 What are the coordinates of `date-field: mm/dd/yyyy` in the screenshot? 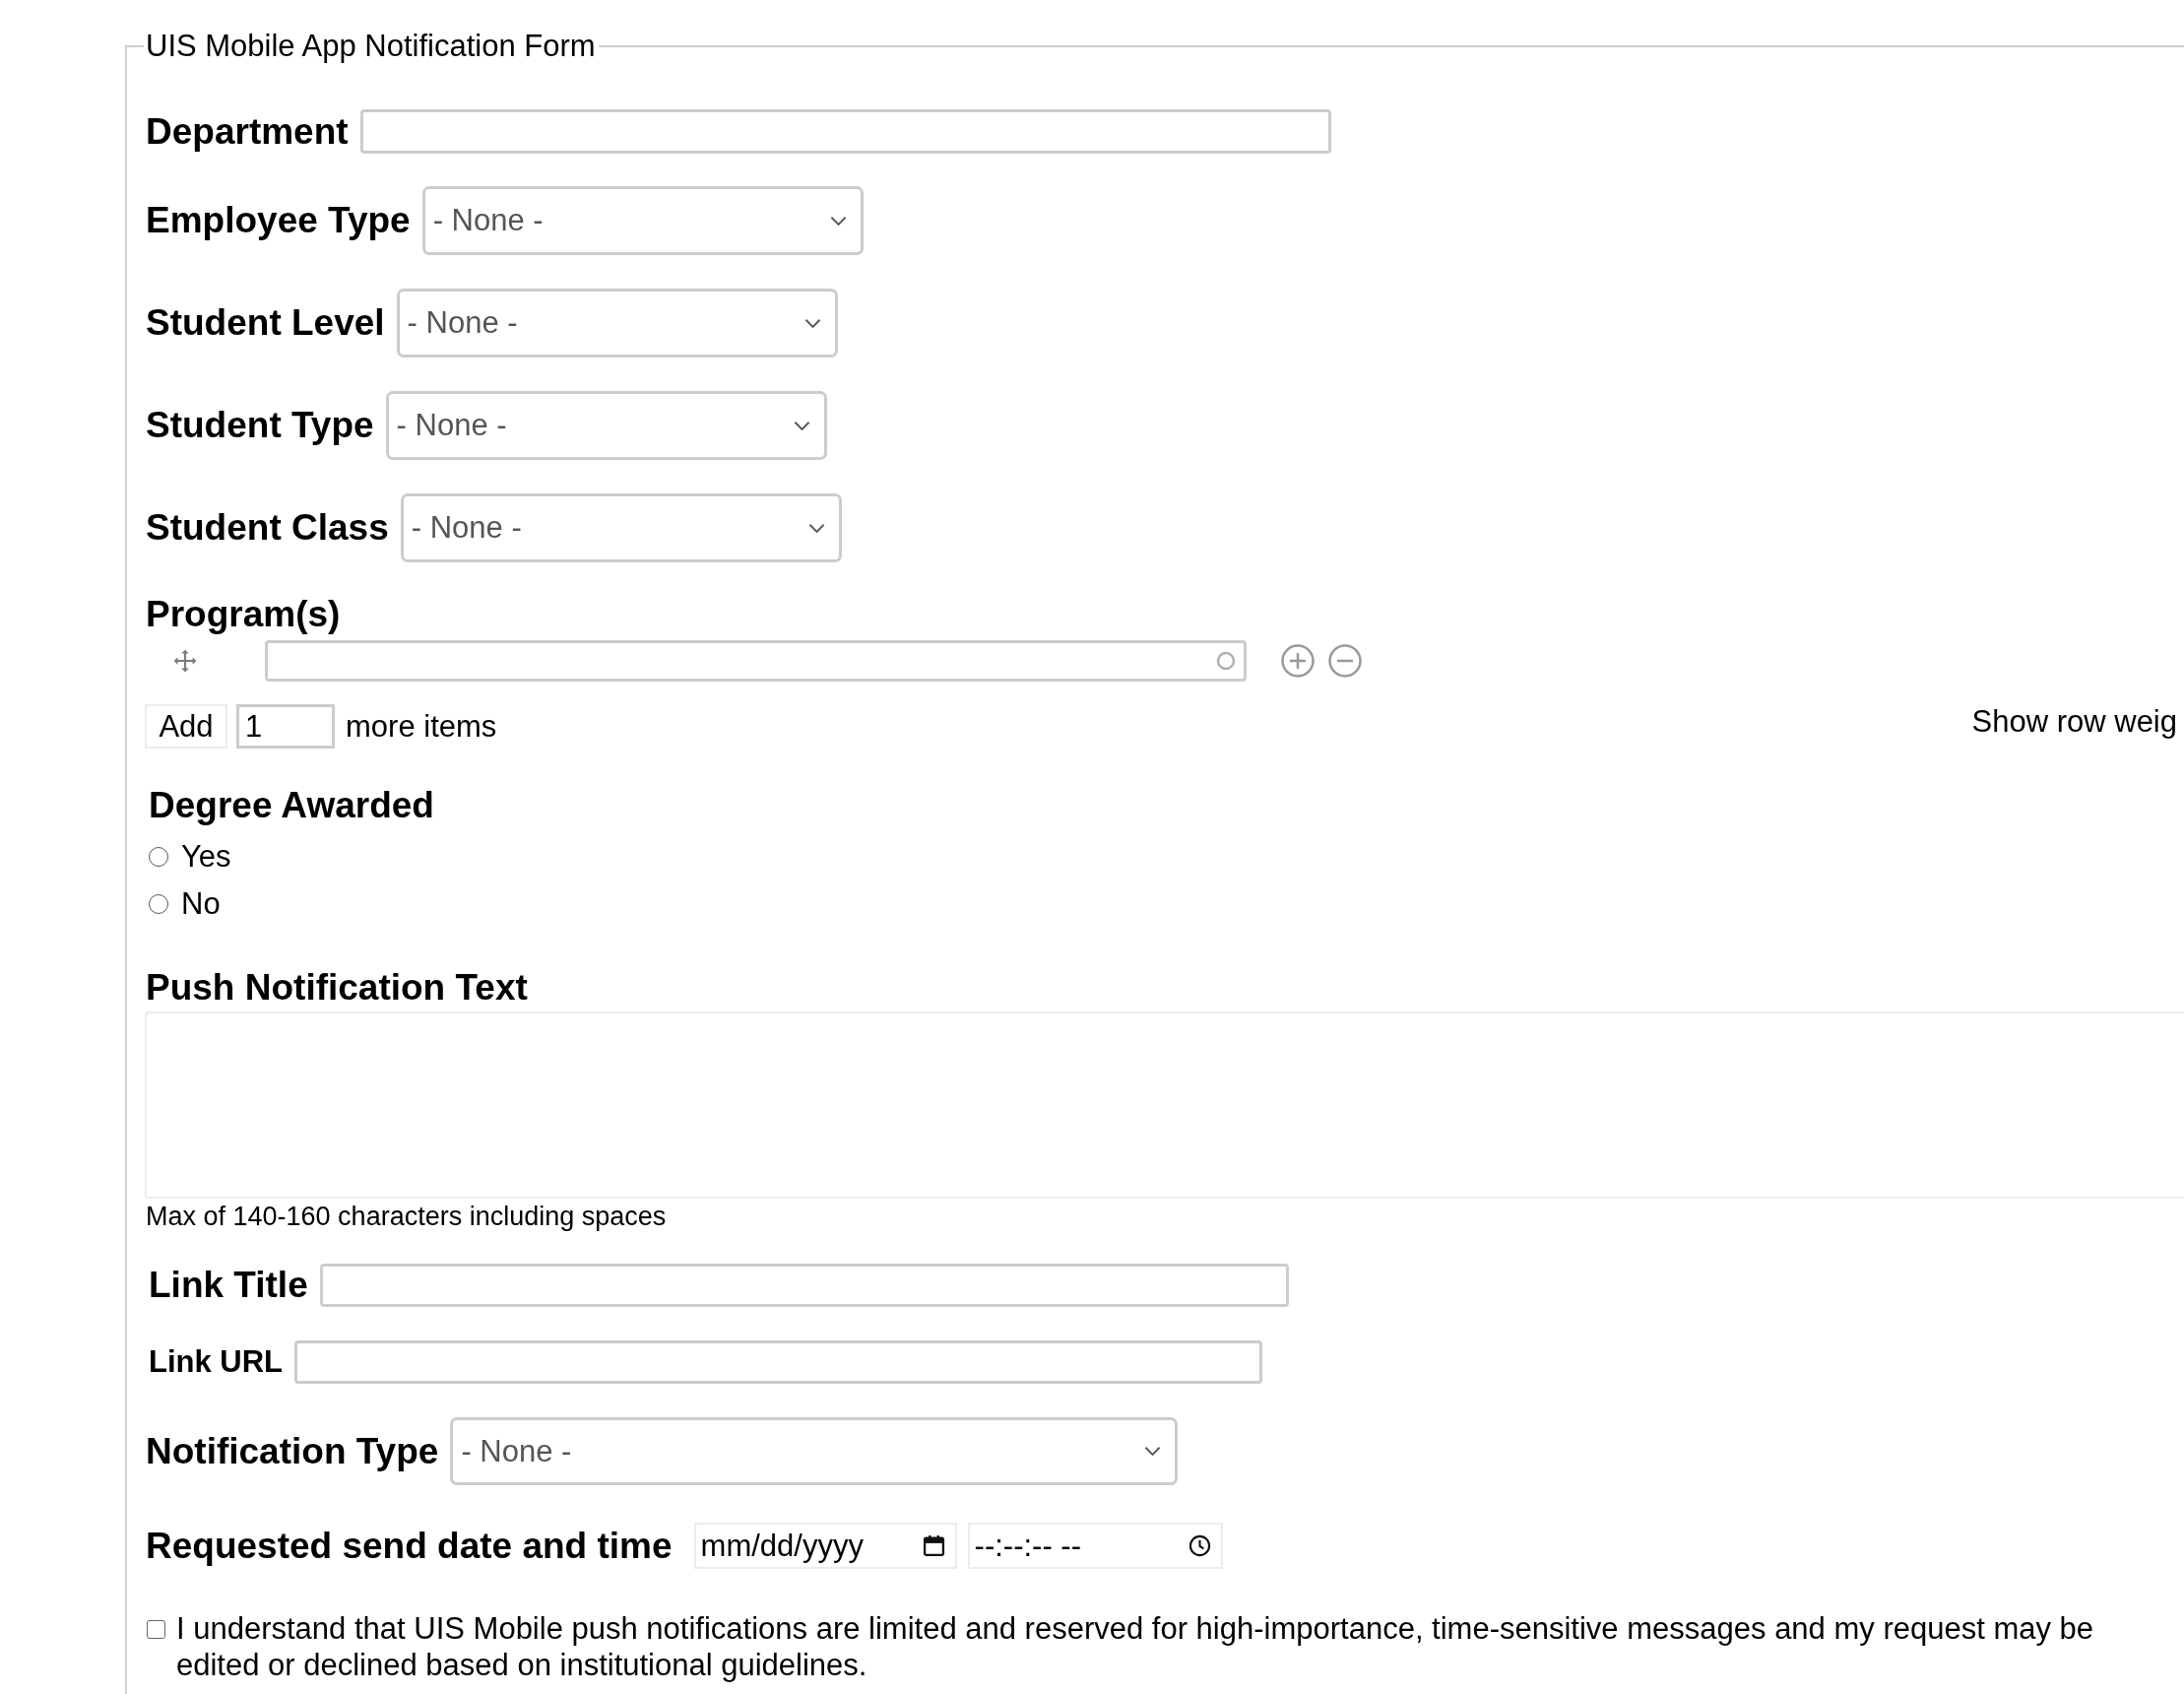 It's located at (825, 1546).